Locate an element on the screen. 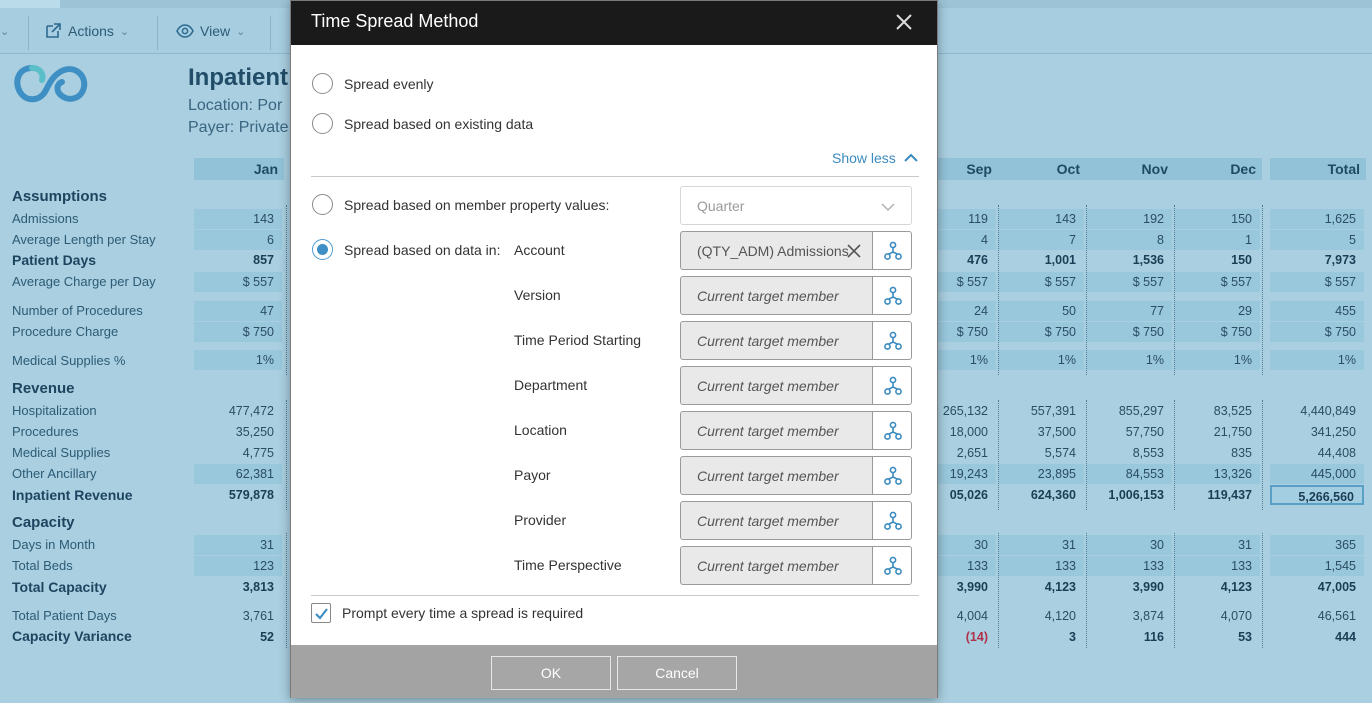 This screenshot has height=703, width=1372. grid-cell-oct-total-capacity: 4,123 is located at coordinates (1041, 587).